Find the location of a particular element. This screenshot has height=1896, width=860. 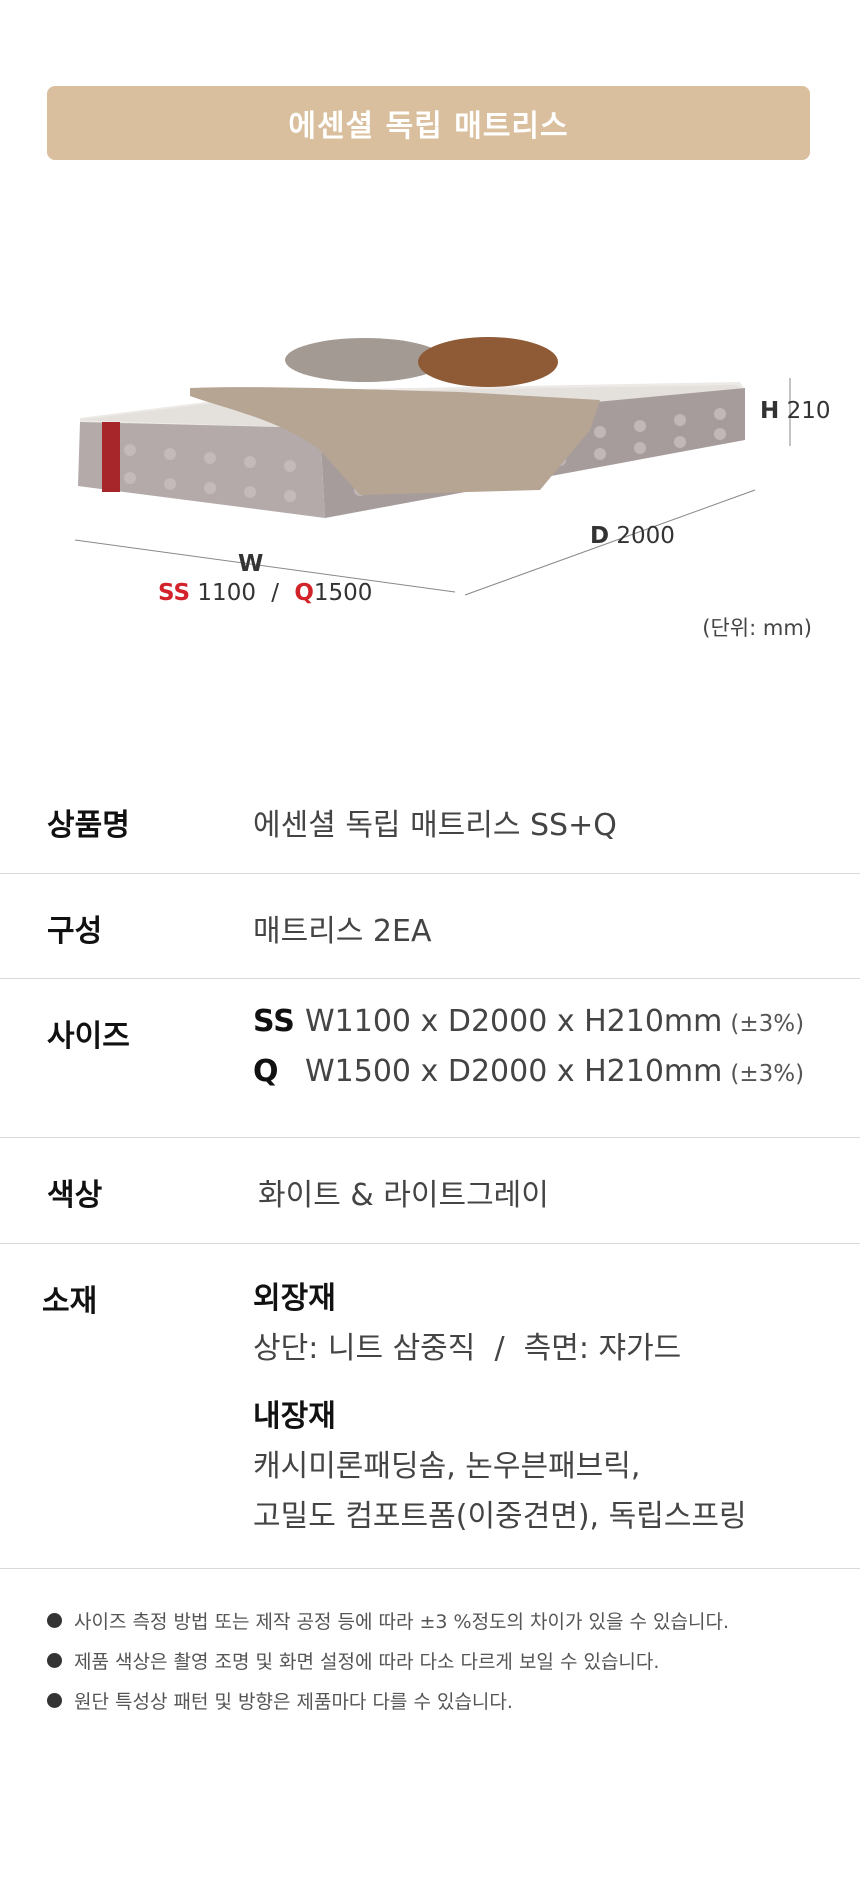

size-row-q: Q W1500 x D2000 x H210mm (±3%) is located at coordinates (528, 1079).